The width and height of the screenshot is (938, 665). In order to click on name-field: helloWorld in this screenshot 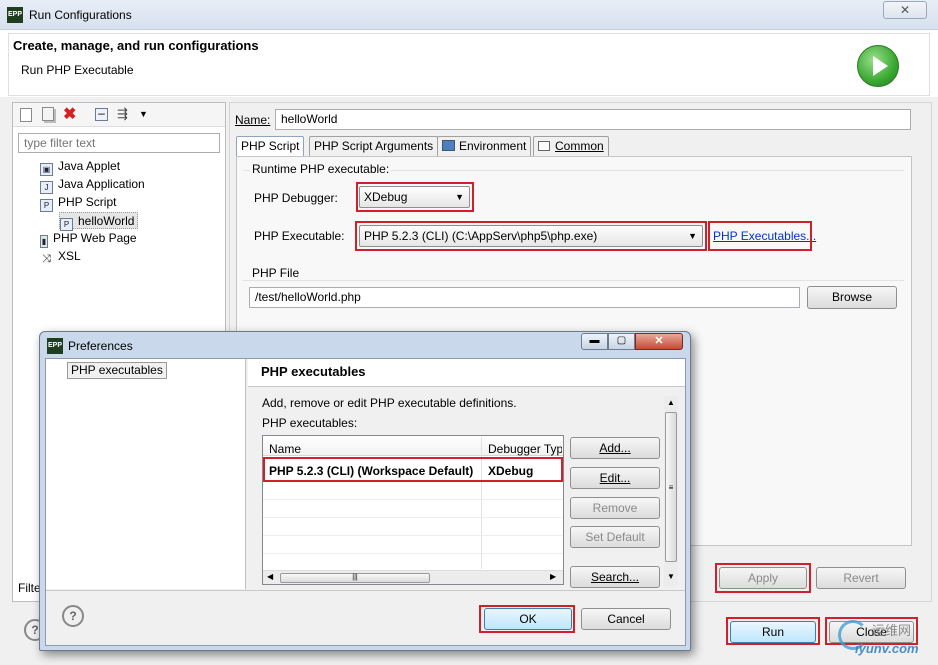, I will do `click(593, 119)`.